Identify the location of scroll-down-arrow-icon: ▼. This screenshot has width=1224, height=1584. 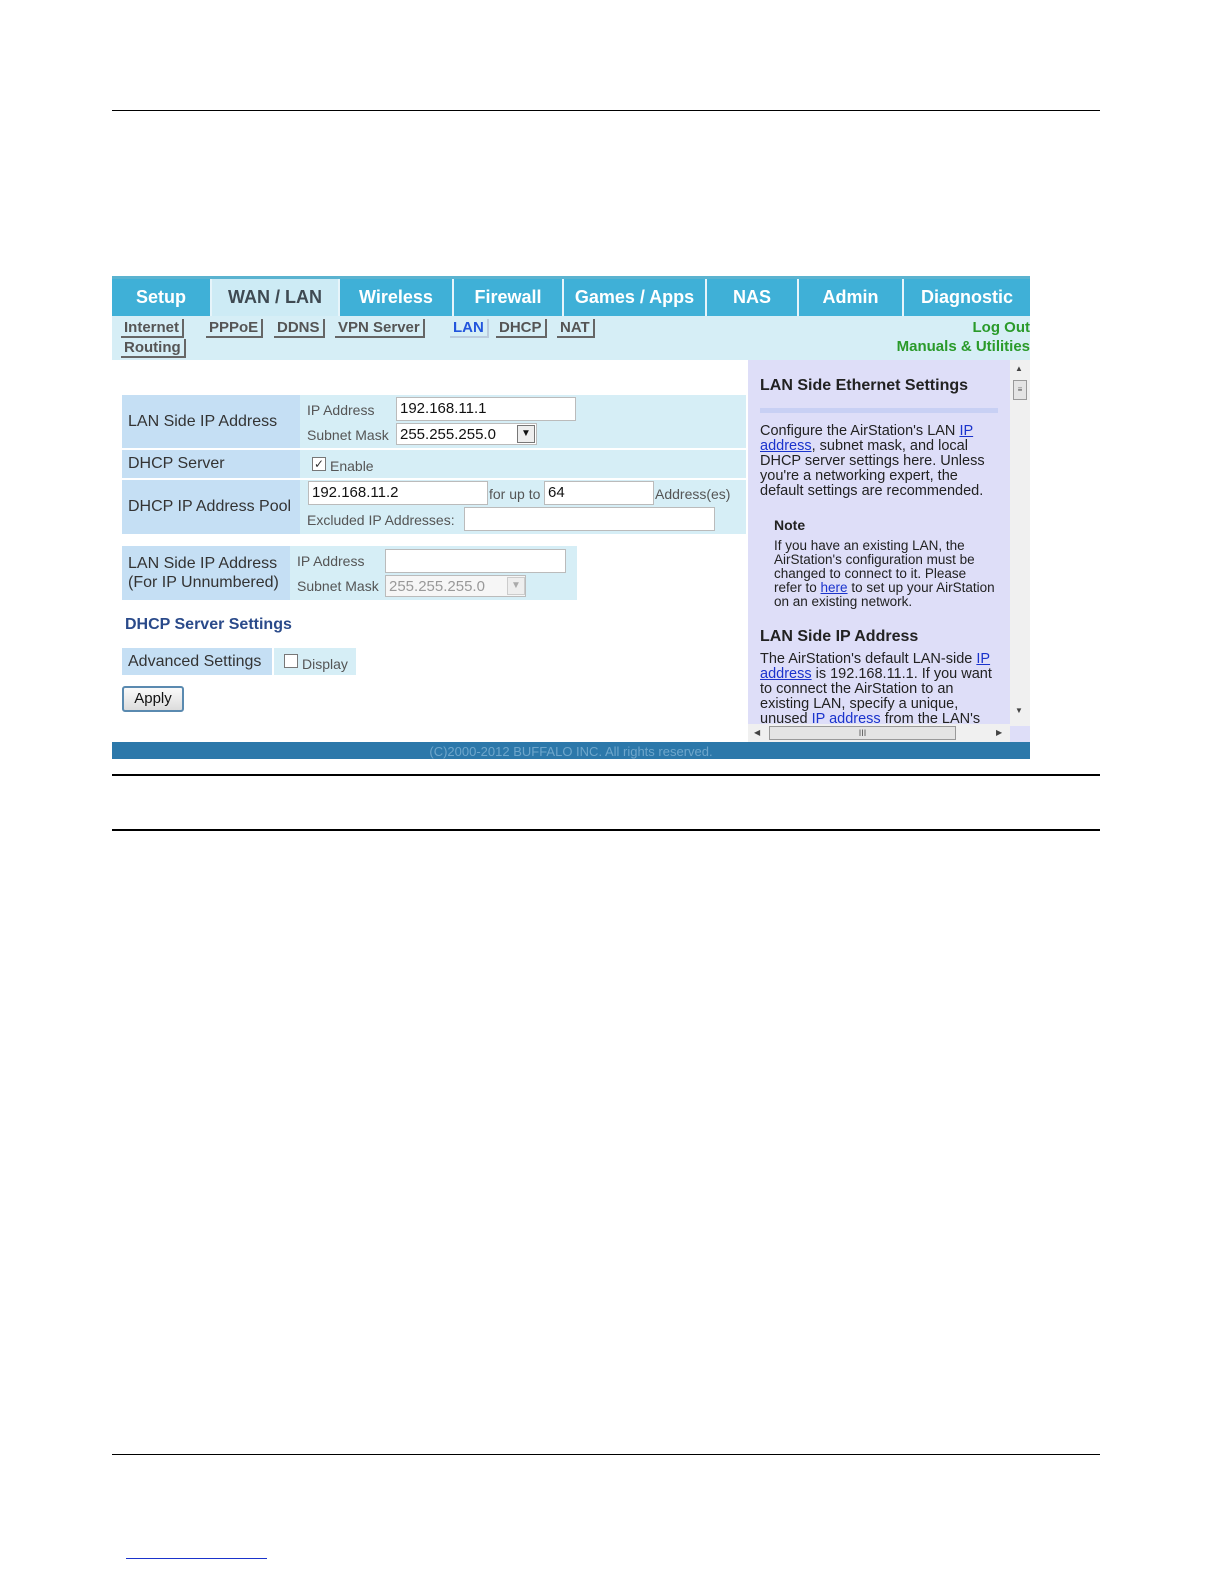
(1019, 710).